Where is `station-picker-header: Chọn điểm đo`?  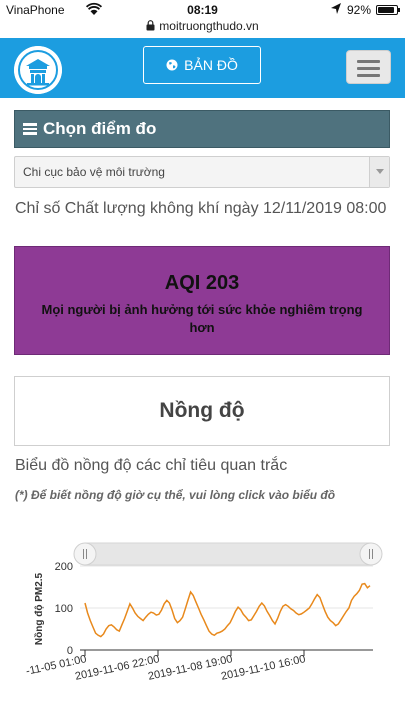
station-picker-header: Chọn điểm đo is located at coordinates (202, 129).